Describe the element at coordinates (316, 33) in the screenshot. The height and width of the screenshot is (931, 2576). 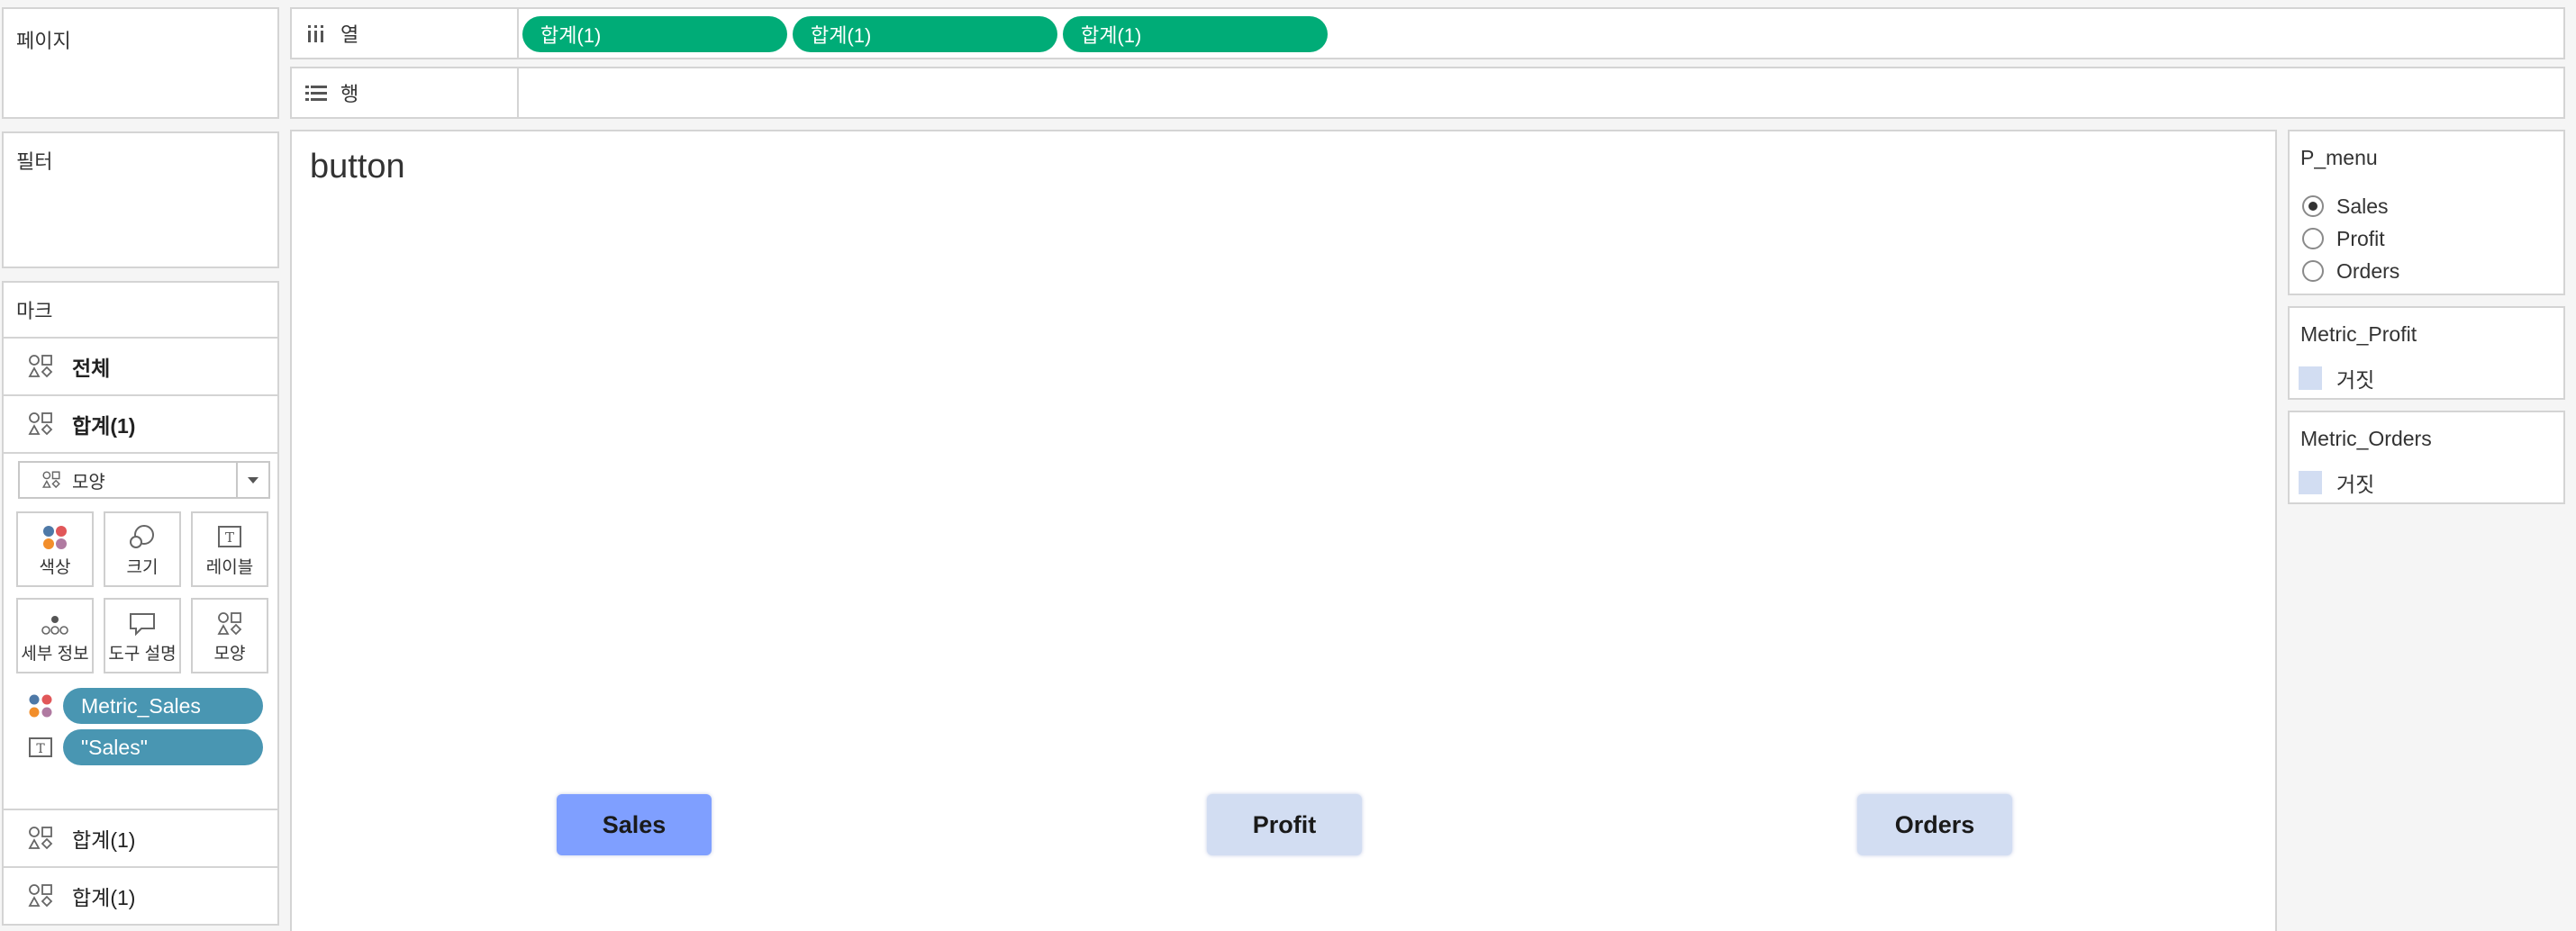
I see `columns-icon` at that location.